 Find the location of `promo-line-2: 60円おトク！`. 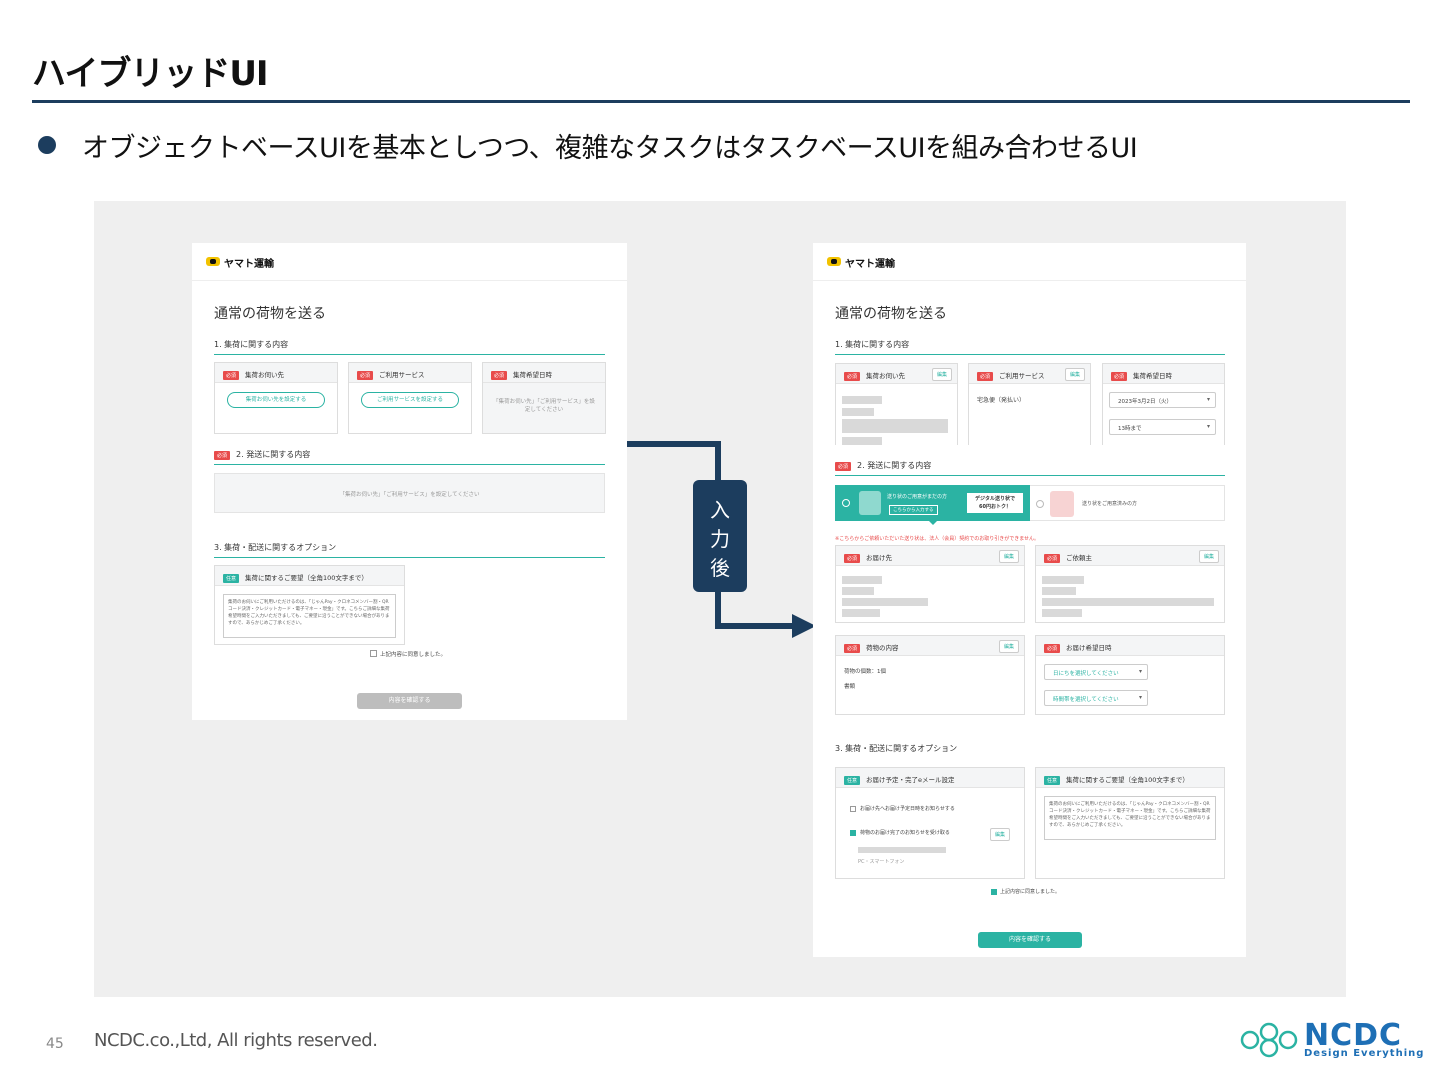

promo-line-2: 60円おトク！ is located at coordinates (995, 507).